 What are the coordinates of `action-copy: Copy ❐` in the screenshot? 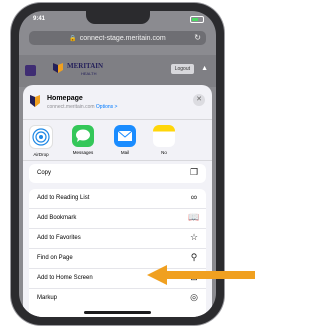 It's located at (117, 173).